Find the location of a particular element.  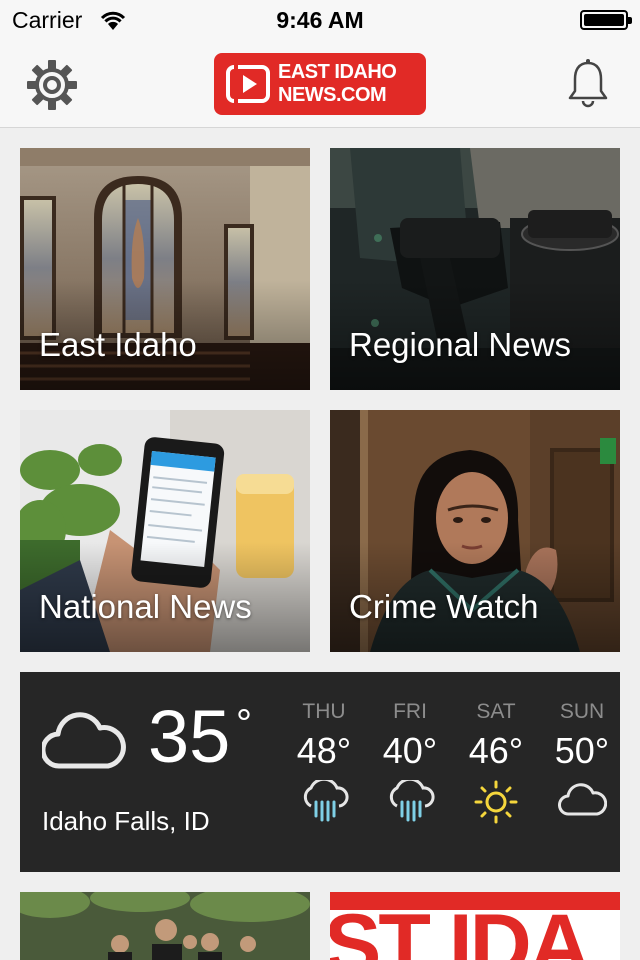

battery-icon is located at coordinates (606, 20).